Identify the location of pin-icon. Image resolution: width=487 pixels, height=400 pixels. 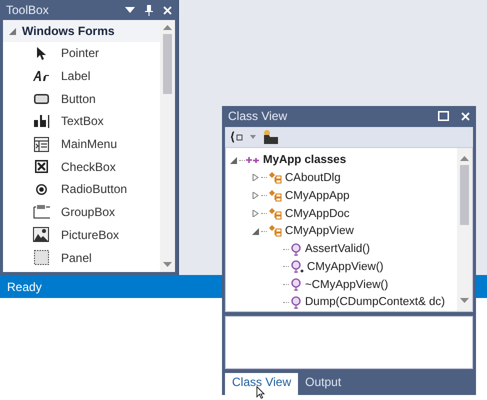
(149, 10).